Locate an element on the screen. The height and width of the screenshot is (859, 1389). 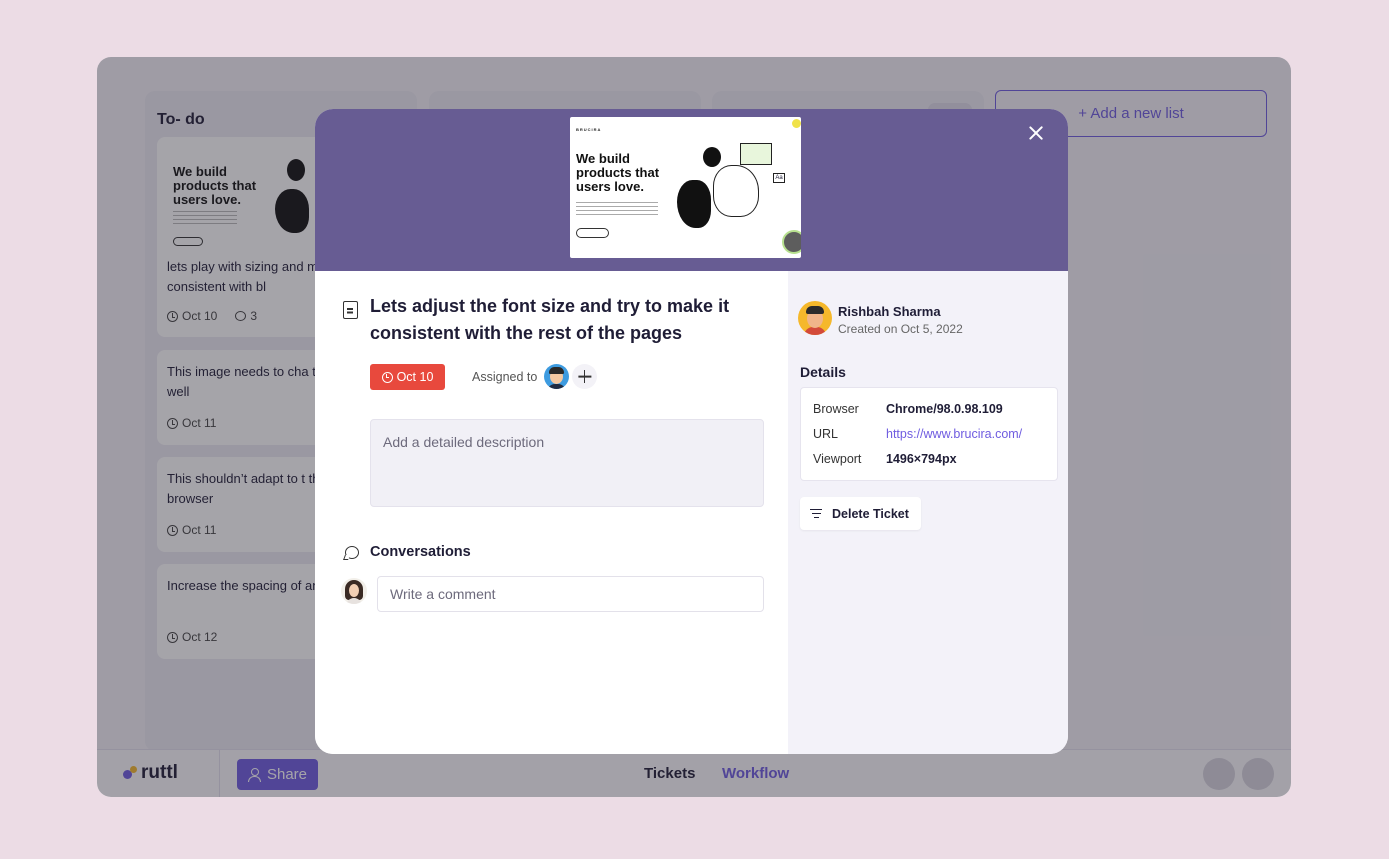
detail-row-browser: Browser Chrome/98.0.98.109 is located at coordinates (908, 409).